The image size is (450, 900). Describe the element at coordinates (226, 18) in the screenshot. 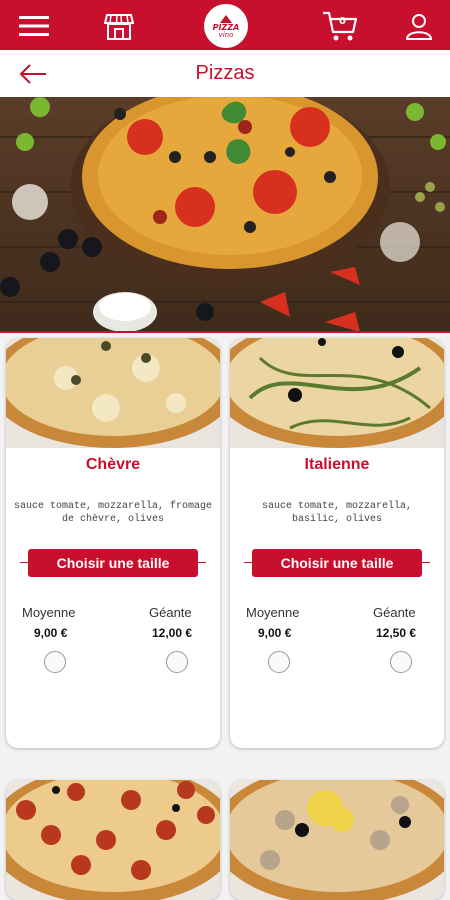

I see `pizza-slice-icon` at that location.